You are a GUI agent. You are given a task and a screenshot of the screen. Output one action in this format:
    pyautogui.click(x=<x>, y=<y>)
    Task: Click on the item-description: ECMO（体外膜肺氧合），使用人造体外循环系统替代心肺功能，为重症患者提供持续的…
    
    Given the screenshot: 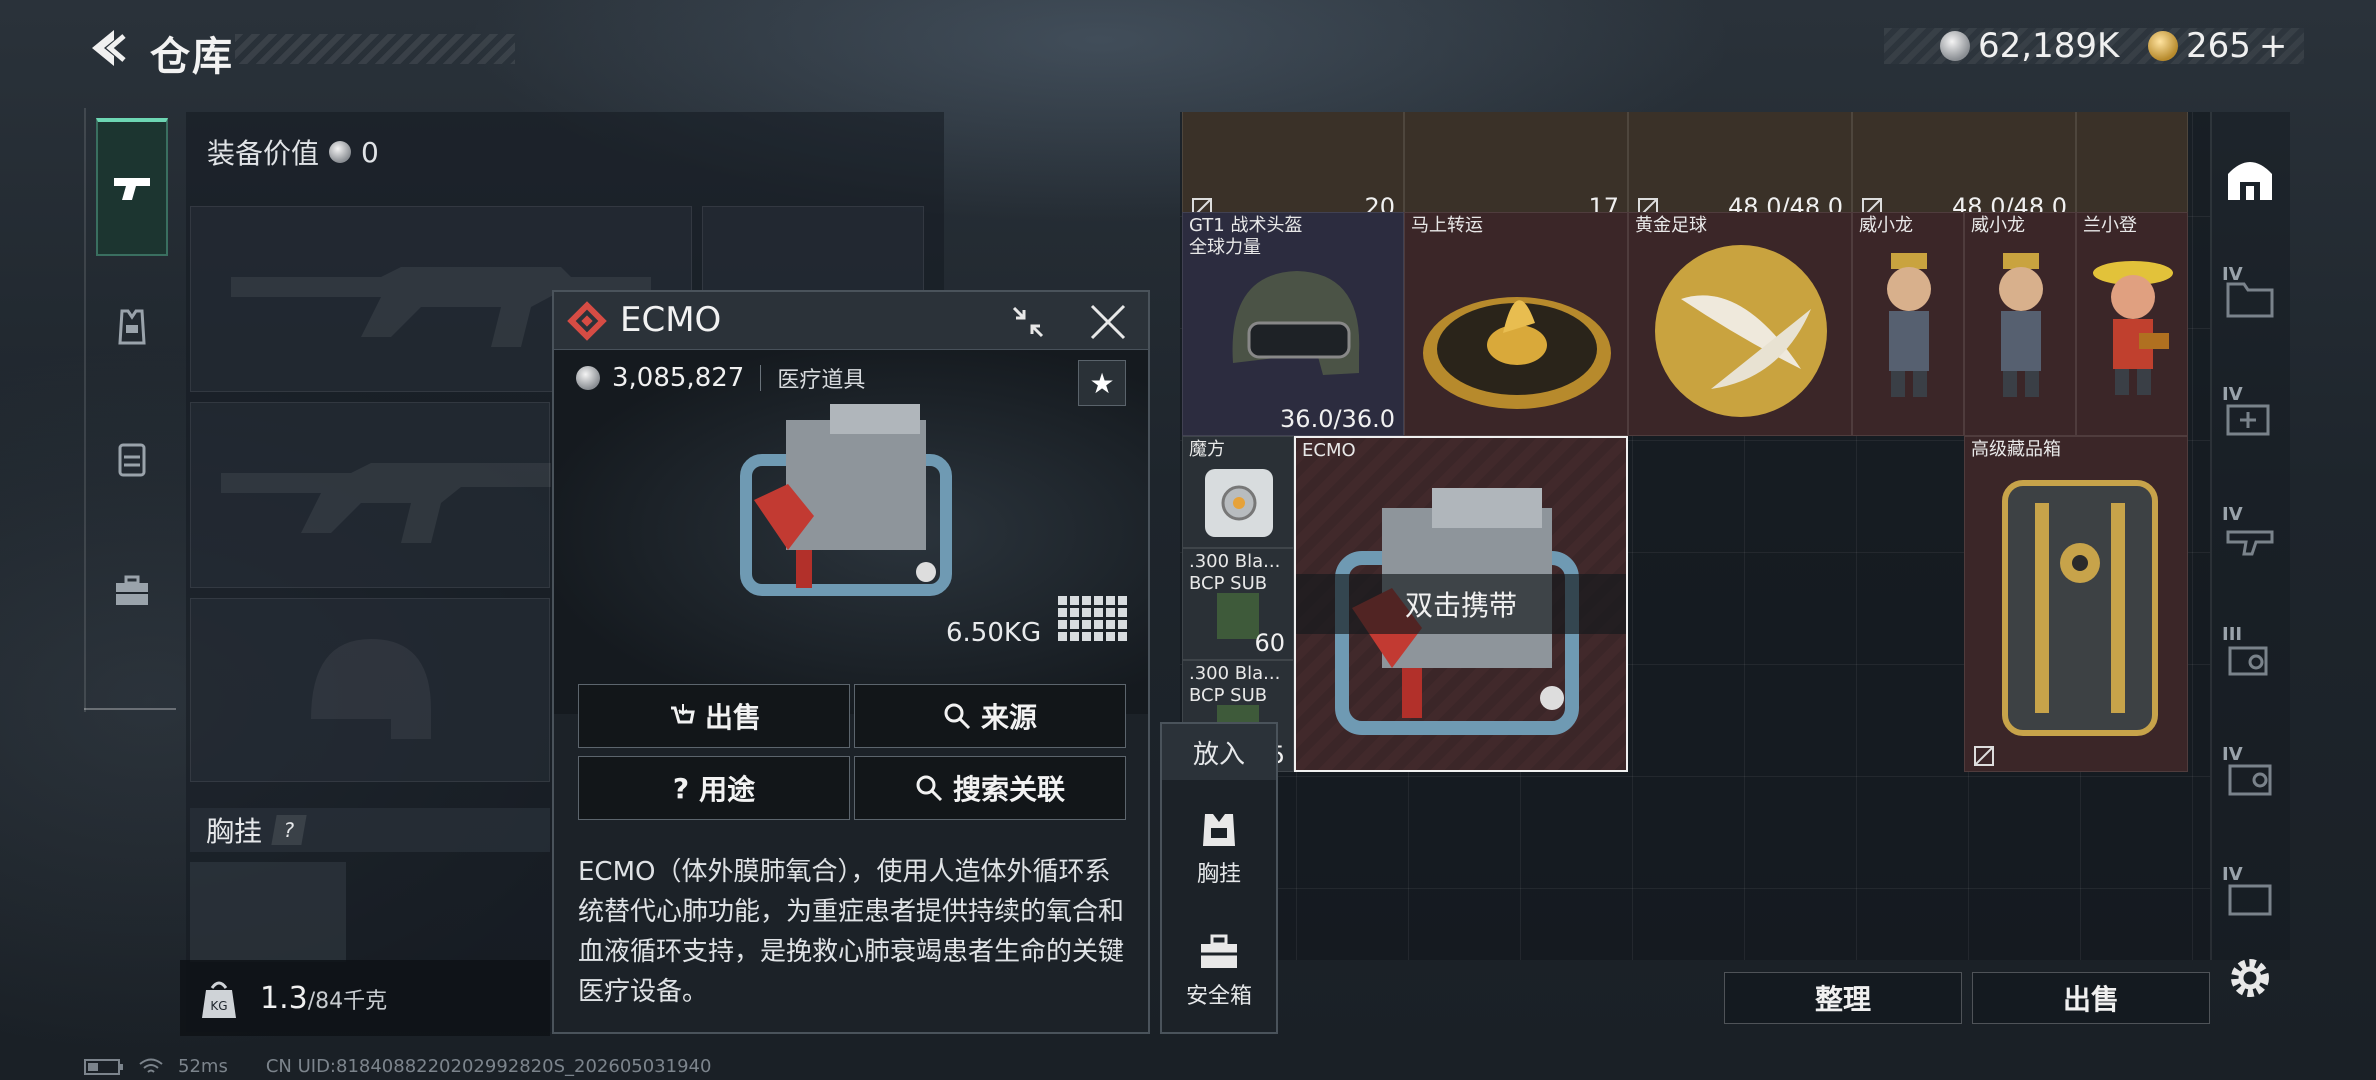 What is the action you would take?
    pyautogui.click(x=851, y=932)
    